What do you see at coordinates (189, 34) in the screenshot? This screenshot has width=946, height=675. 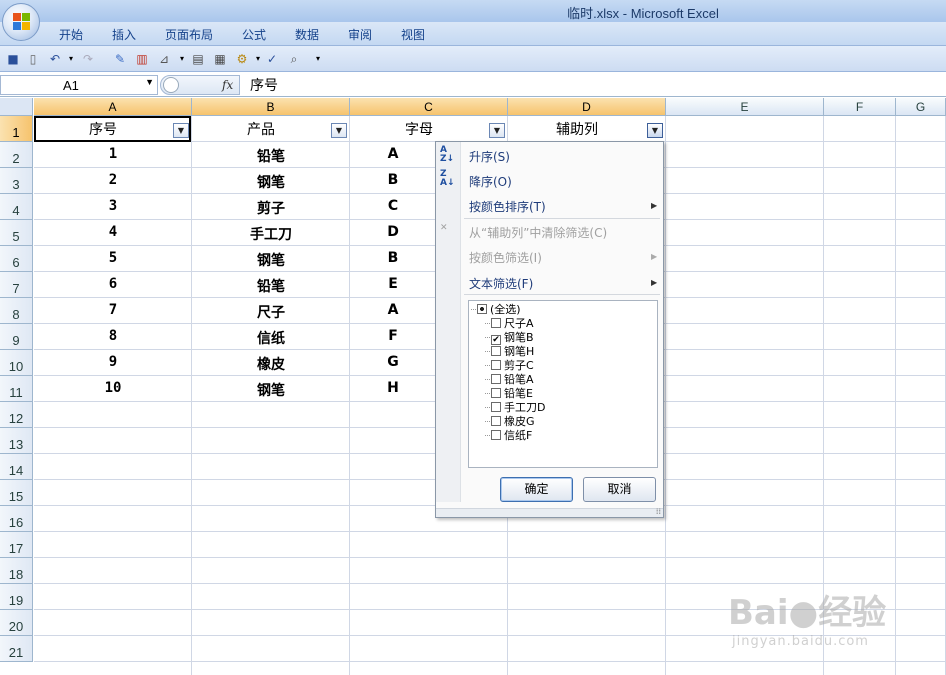 I see `tab-page-layout: 页面布局` at bounding box center [189, 34].